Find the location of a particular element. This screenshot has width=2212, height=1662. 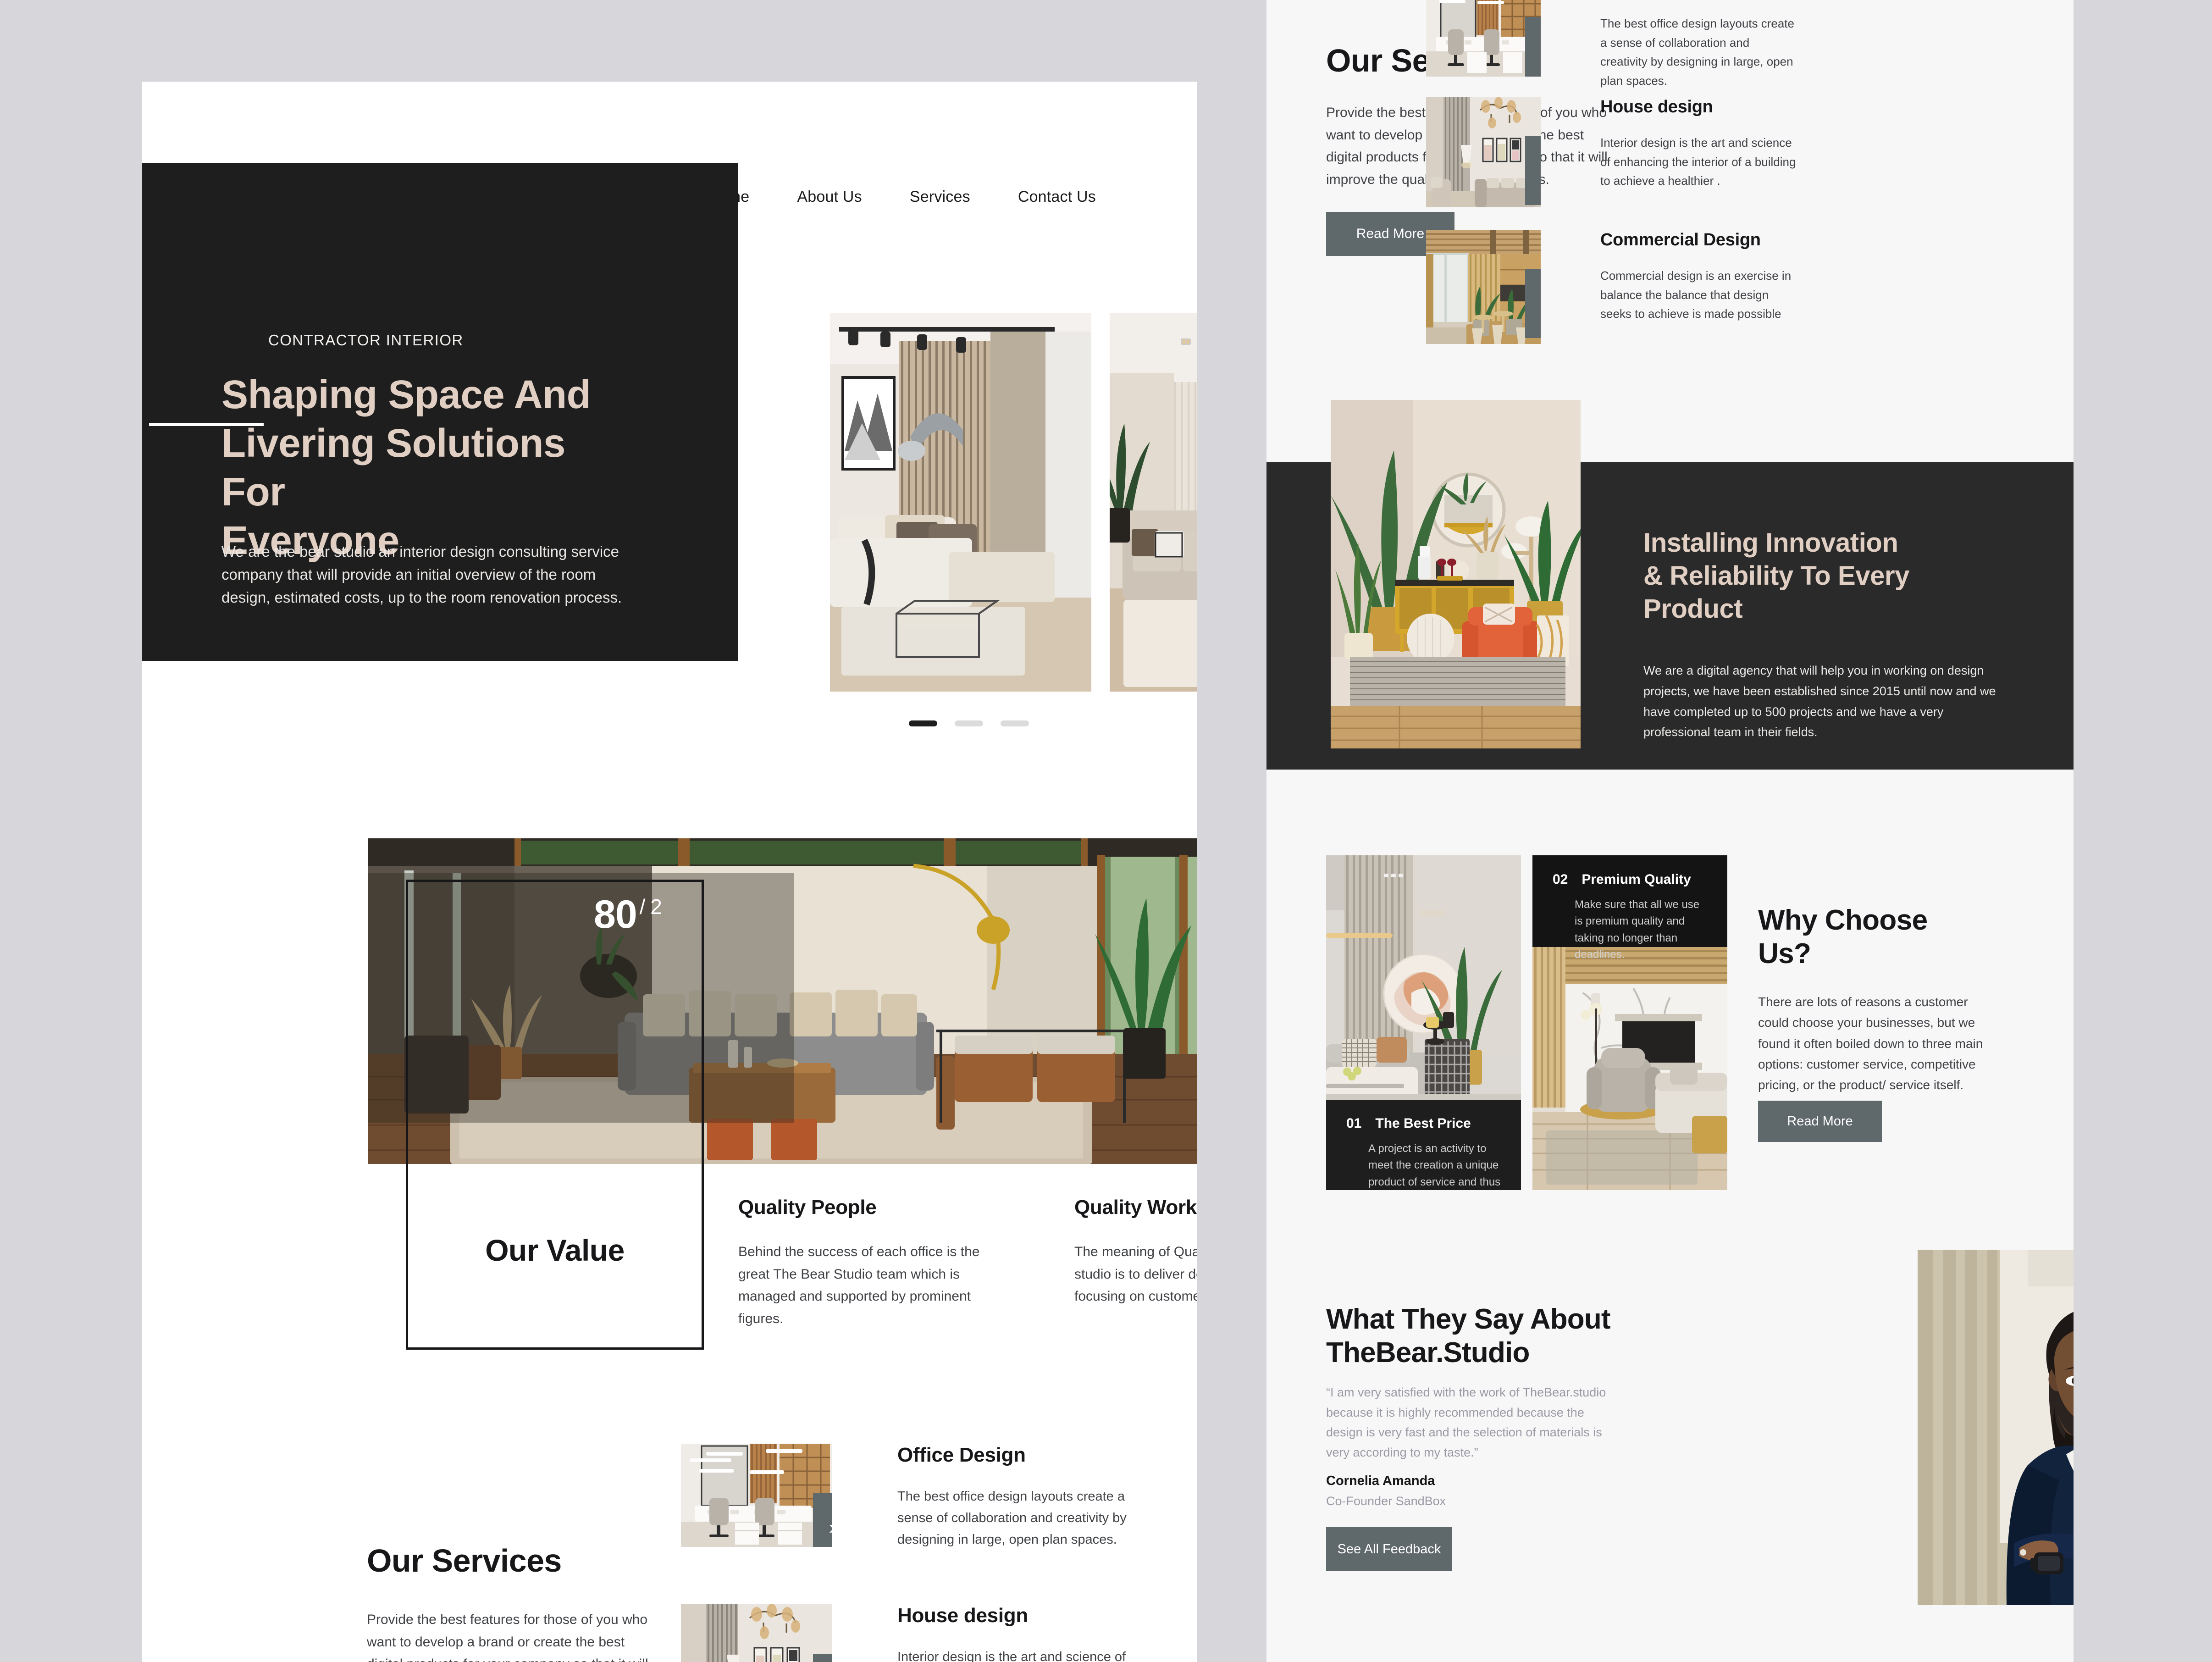

innovation-title-line-2: & Reliability To Every is located at coordinates (1776, 575).